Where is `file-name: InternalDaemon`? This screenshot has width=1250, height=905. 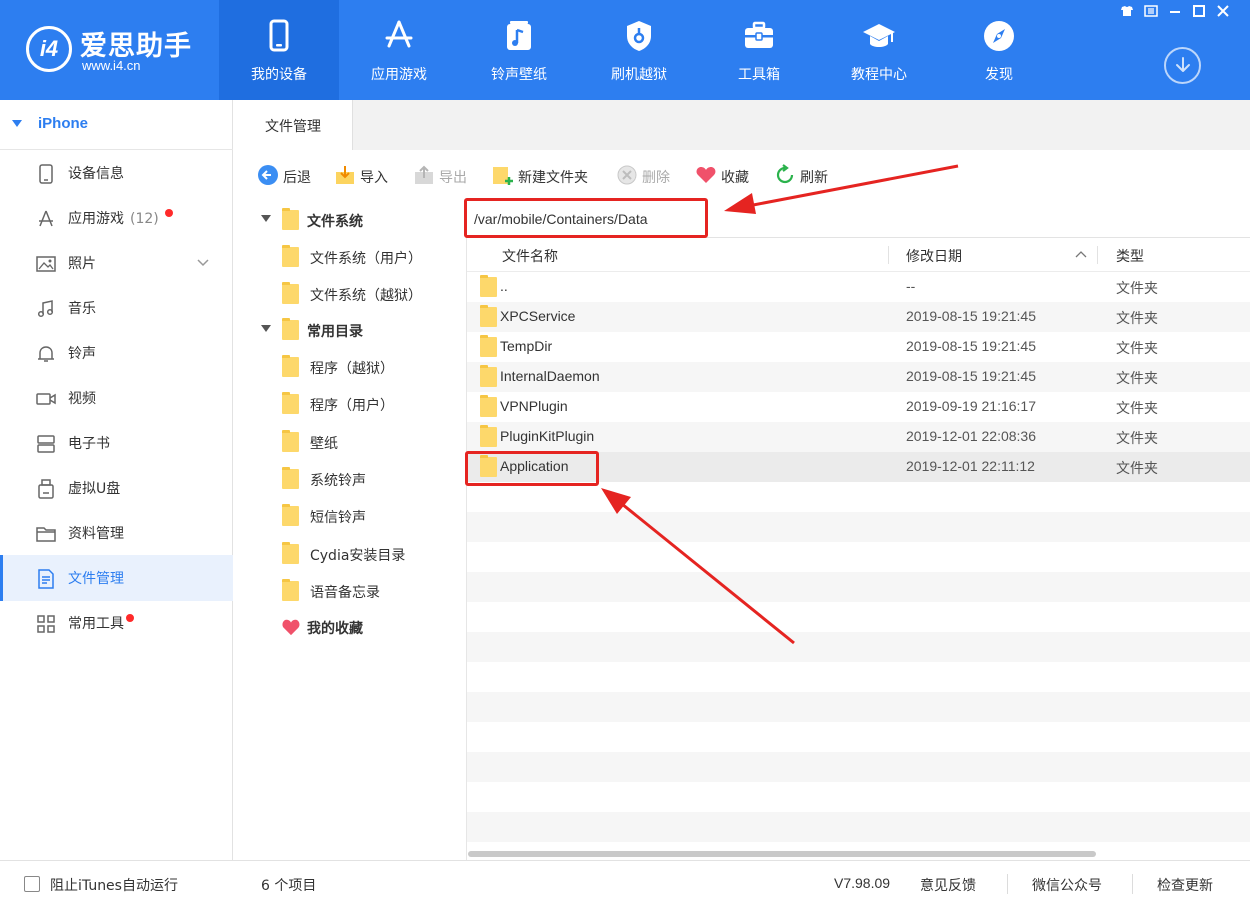
file-name: InternalDaemon is located at coordinates (550, 376).